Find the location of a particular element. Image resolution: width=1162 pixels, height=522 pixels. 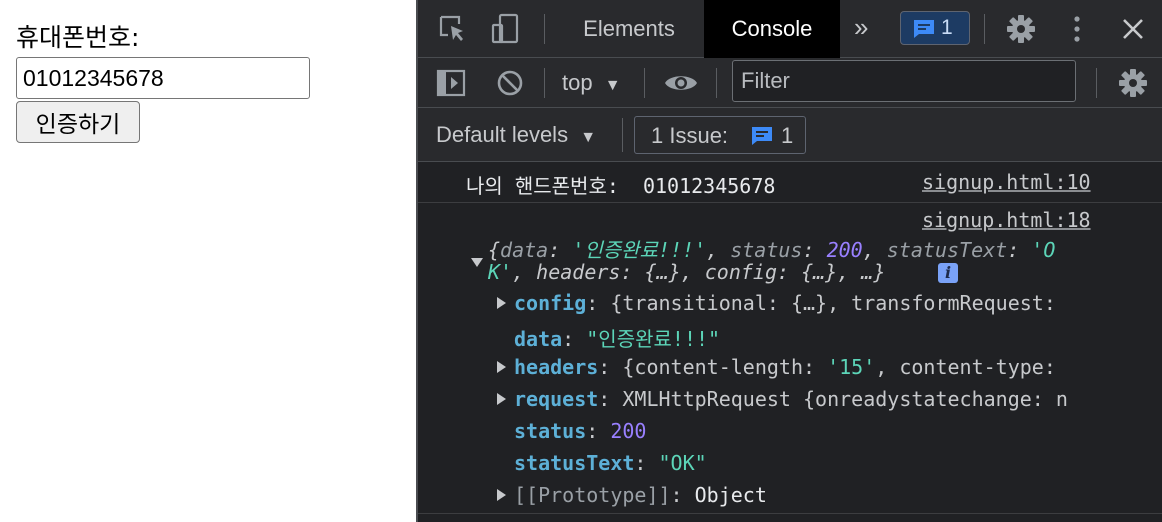

console-prompt-divider is located at coordinates (790, 517).